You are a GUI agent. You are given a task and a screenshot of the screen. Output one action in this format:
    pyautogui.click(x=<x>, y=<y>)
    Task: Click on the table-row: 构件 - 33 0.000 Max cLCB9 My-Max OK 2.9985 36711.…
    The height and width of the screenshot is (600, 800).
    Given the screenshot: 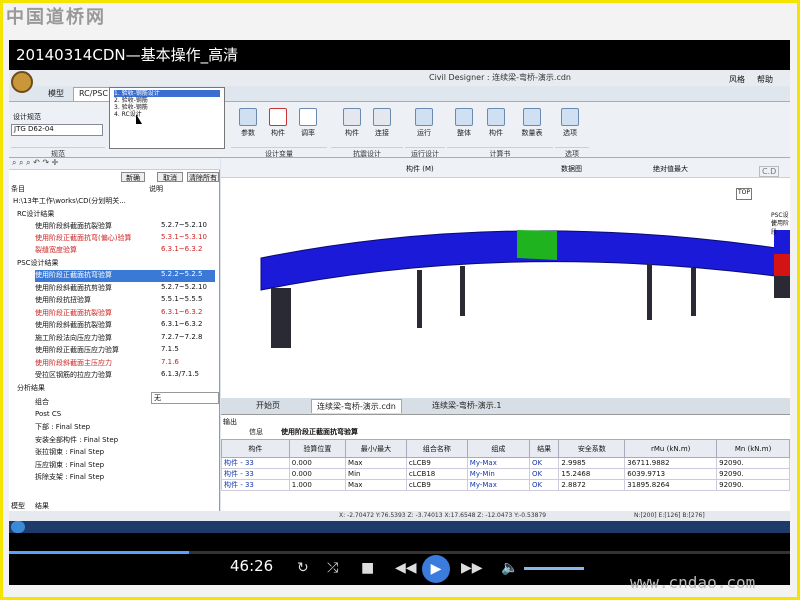 What is the action you would take?
    pyautogui.click(x=505, y=463)
    